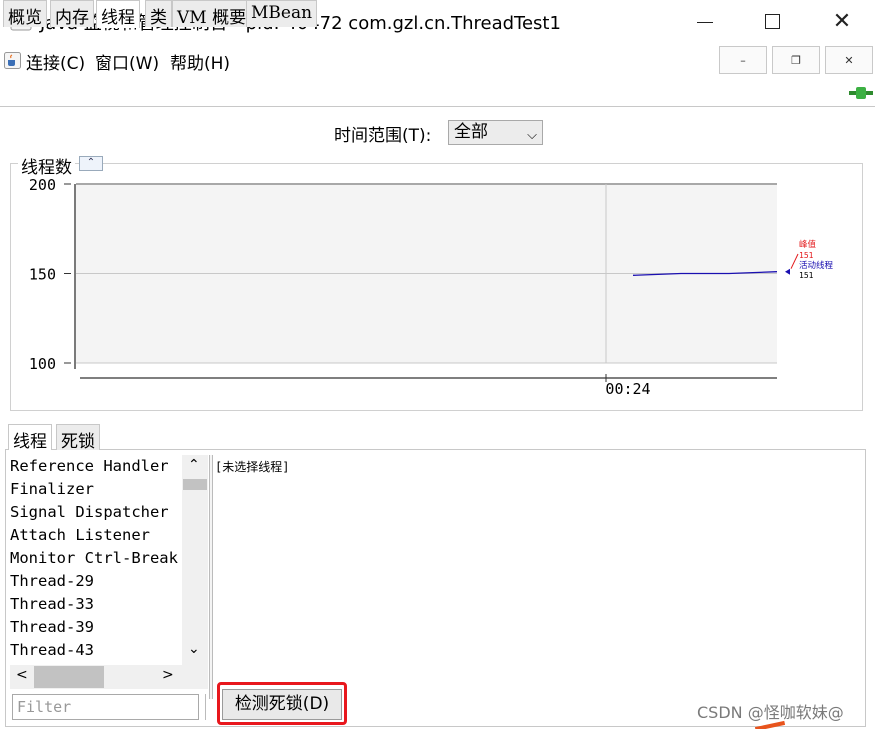 The image size is (875, 729). Describe the element at coordinates (282, 703) in the screenshot. I see `annotation-highlight-box` at that location.